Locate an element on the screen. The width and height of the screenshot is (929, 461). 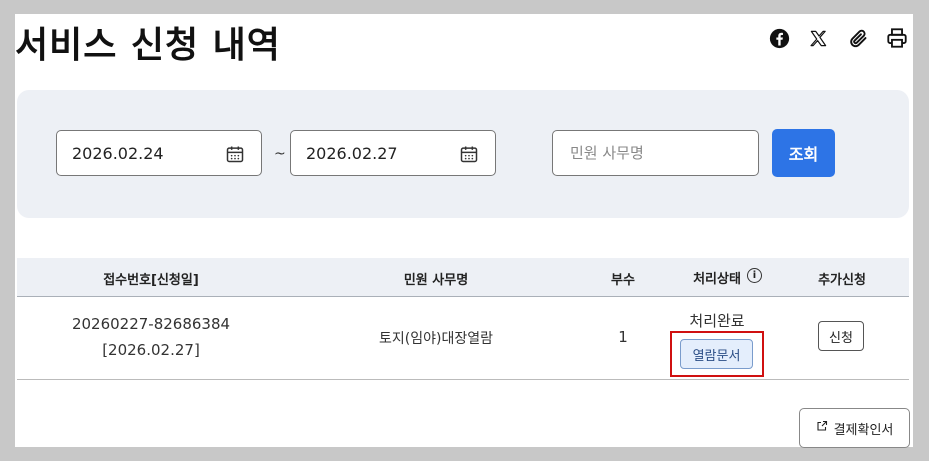
attachment-icon is located at coordinates (858, 38).